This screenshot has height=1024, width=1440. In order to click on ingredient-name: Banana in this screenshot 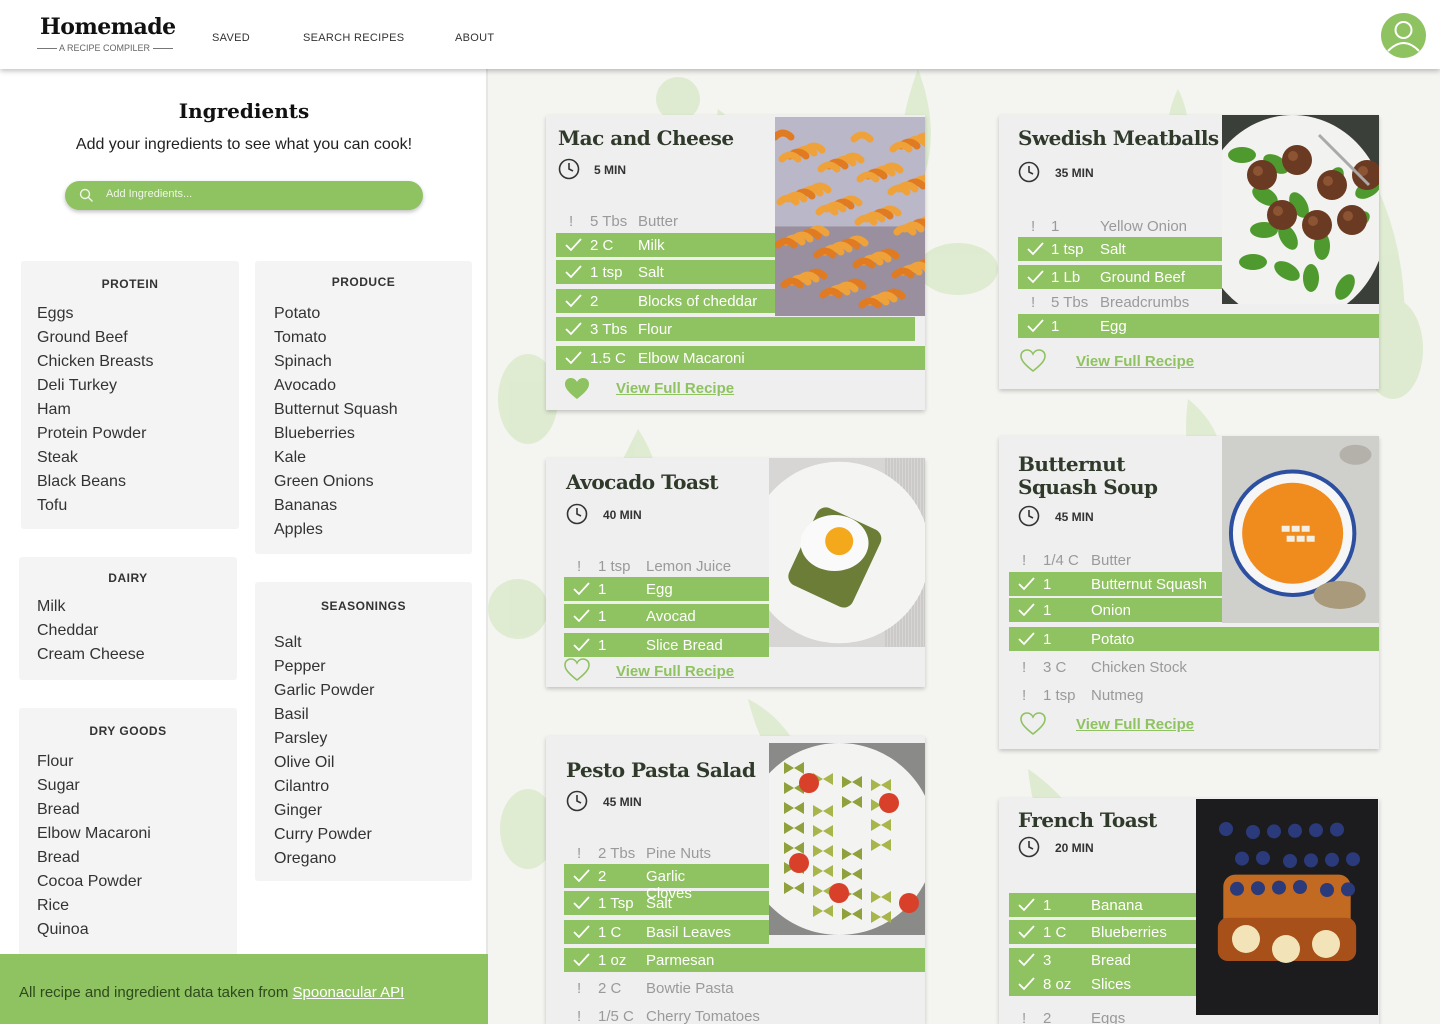, I will do `click(1117, 905)`.